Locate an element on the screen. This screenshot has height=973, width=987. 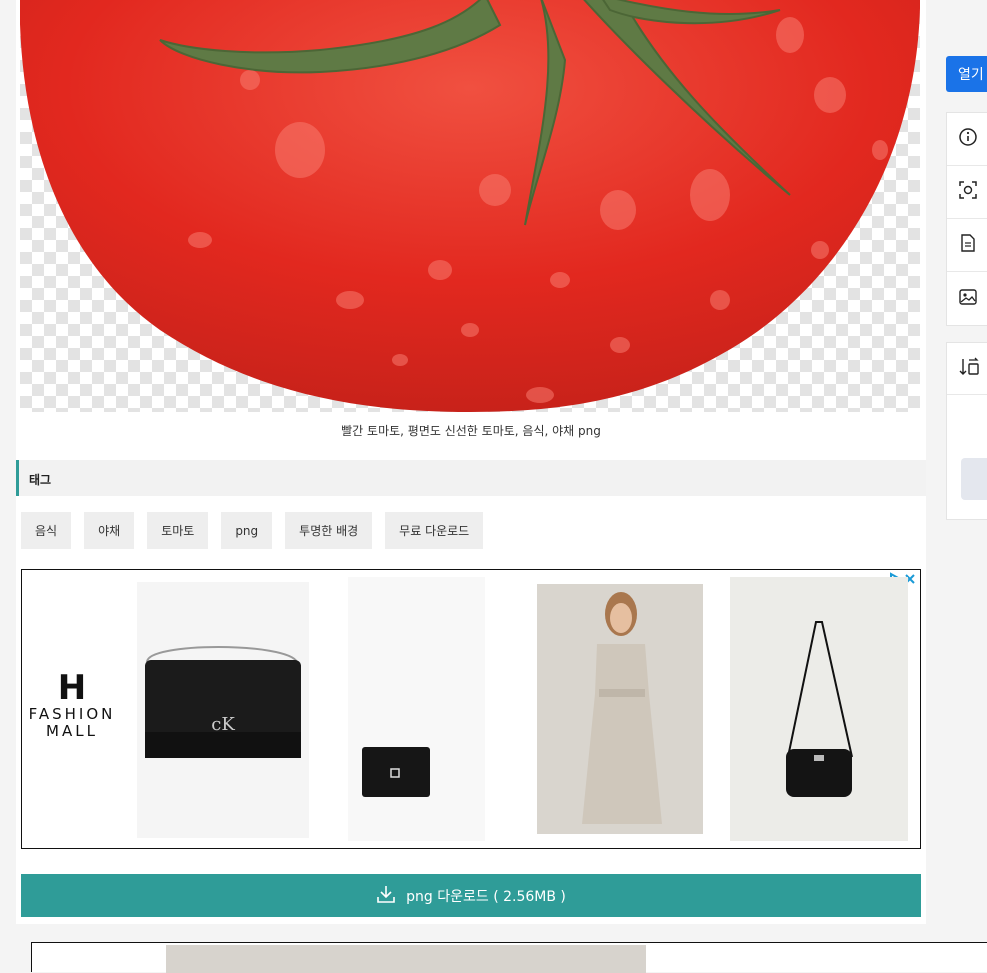
sort-icon is located at coordinates (969, 369).